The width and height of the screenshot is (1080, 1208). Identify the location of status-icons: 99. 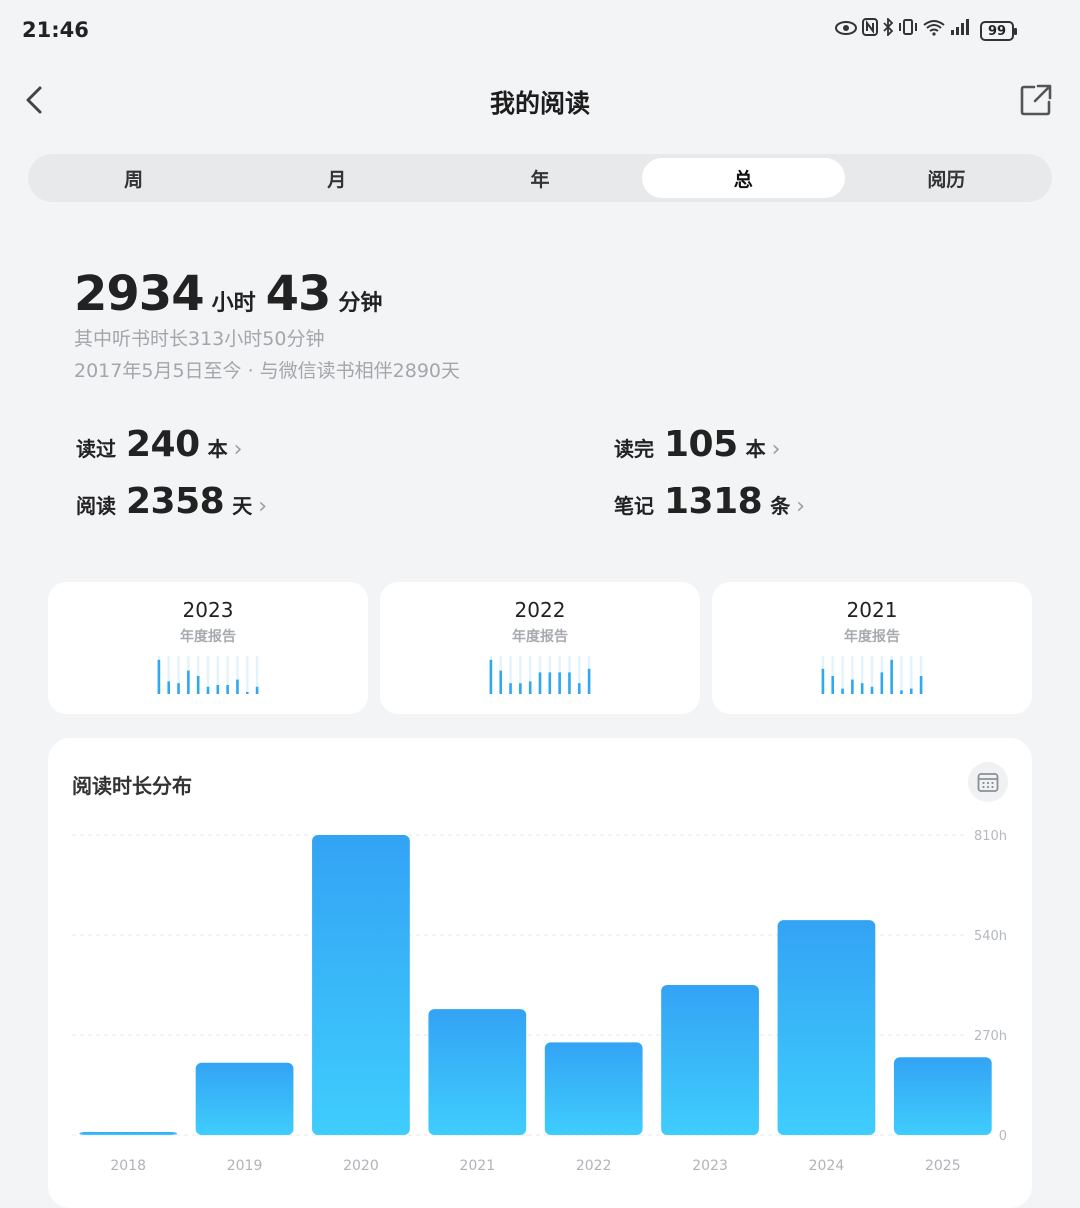
(925, 30).